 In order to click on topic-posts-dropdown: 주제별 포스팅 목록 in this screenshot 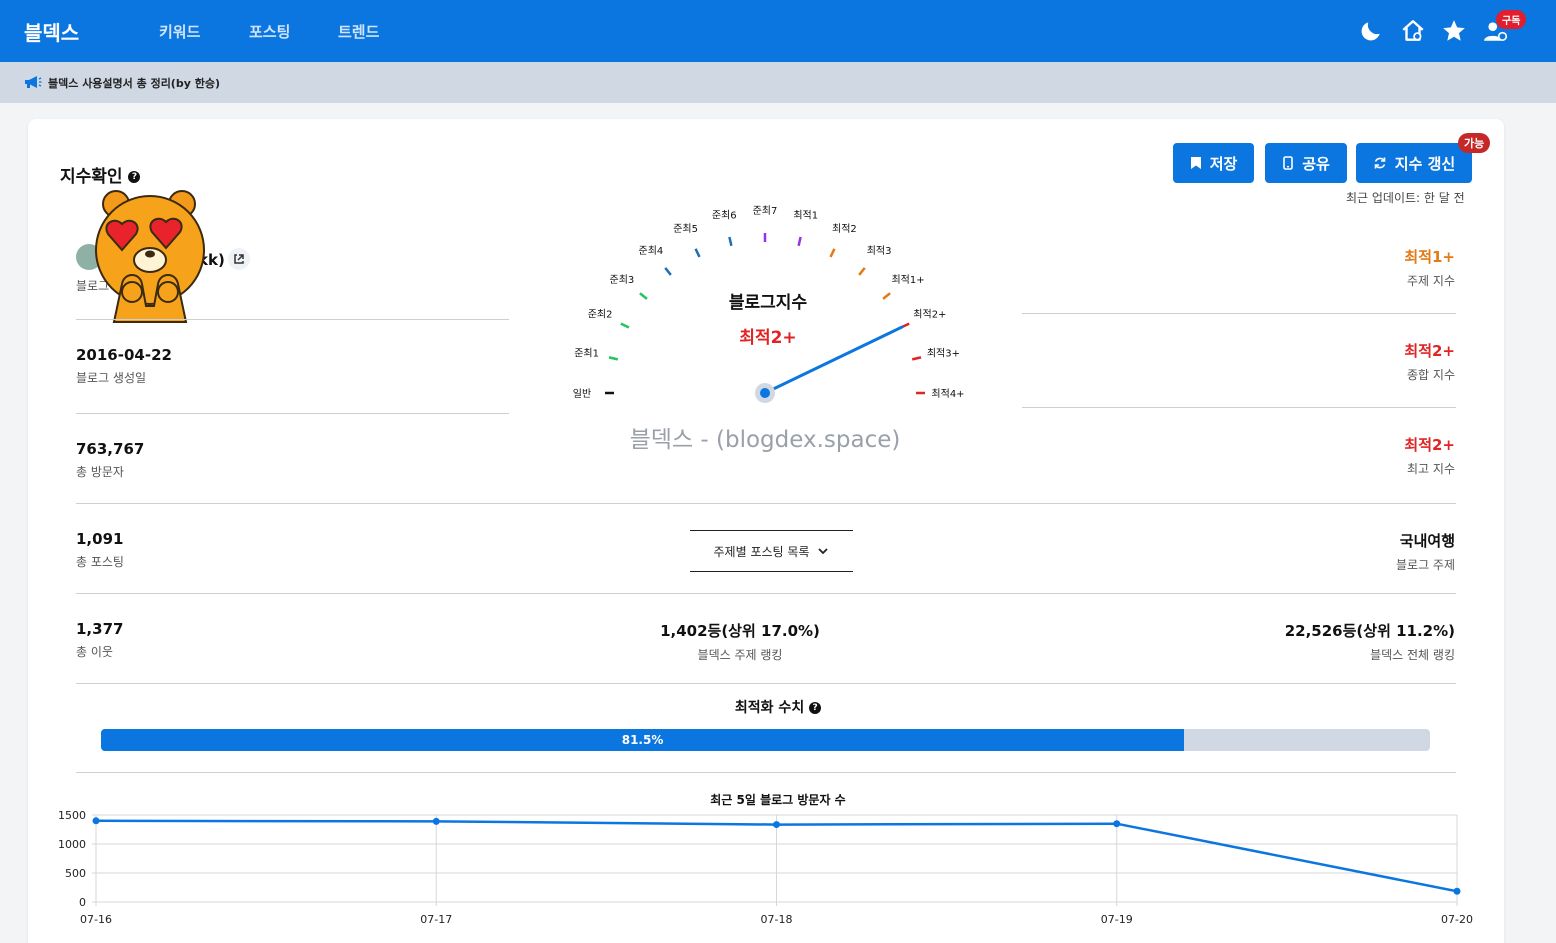, I will do `click(771, 551)`.